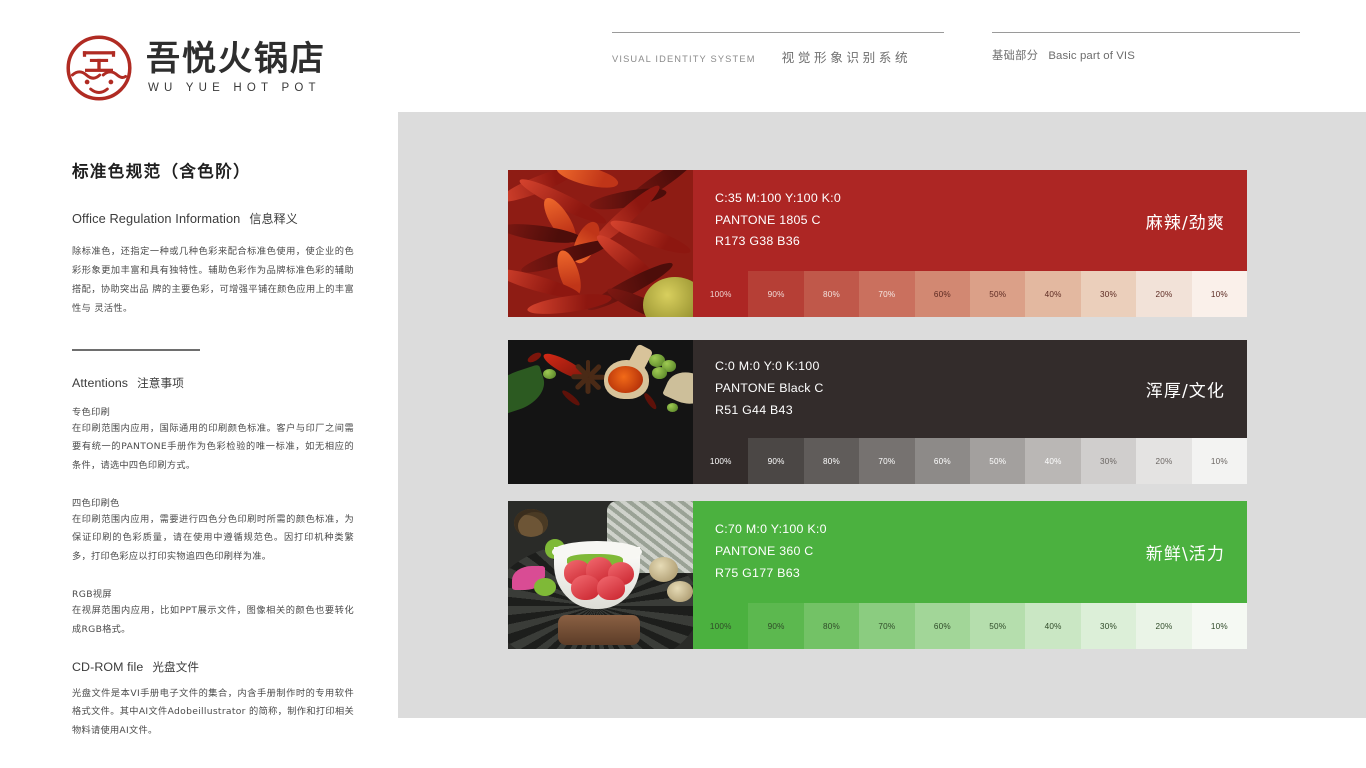  I want to click on tint-scale-green: 100% 90% 80% 70% 60% 50% 40% 30% 20% 10%, so click(970, 626).